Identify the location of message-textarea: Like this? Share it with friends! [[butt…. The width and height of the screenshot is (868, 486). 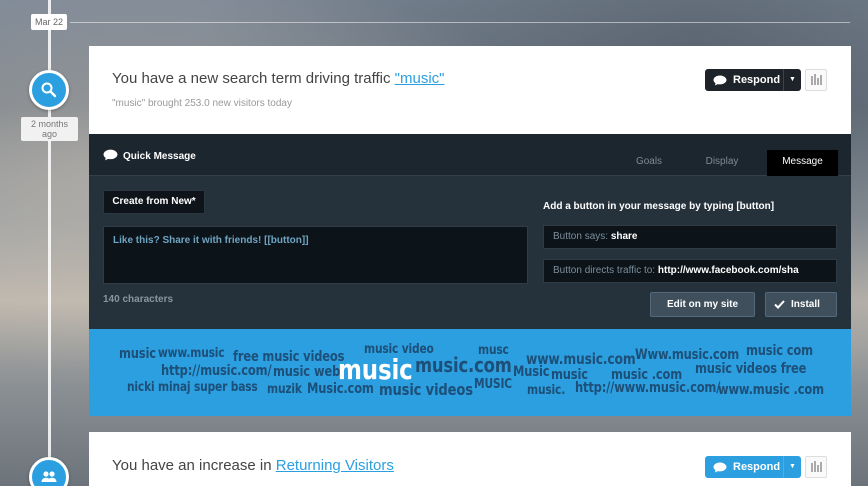
(315, 255).